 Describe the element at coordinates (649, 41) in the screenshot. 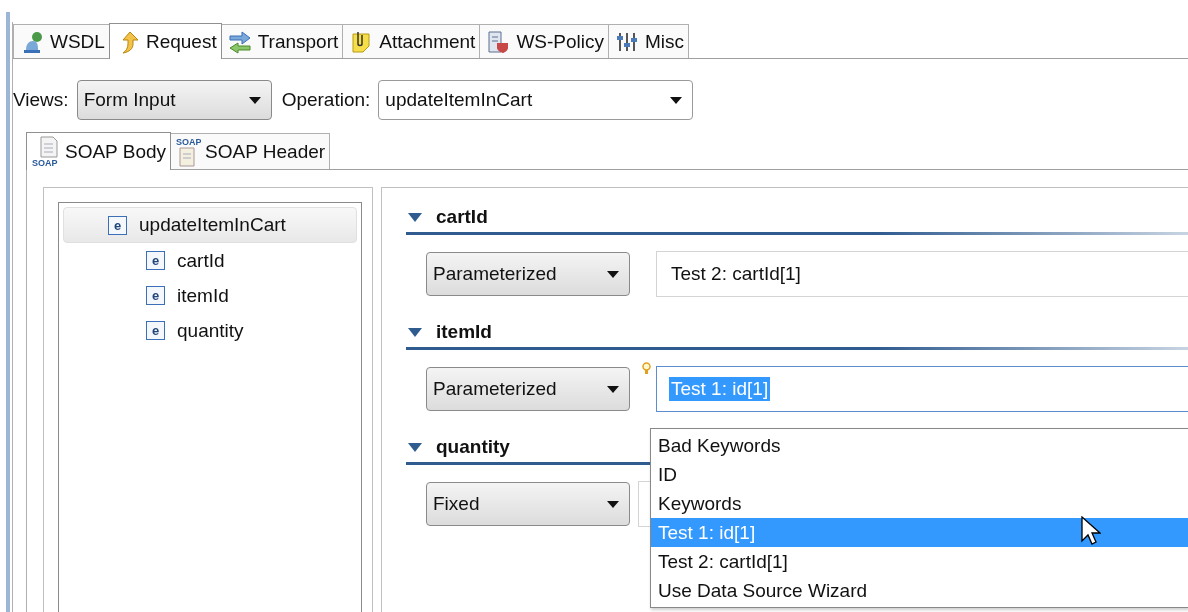

I see `tab: Misc` at that location.